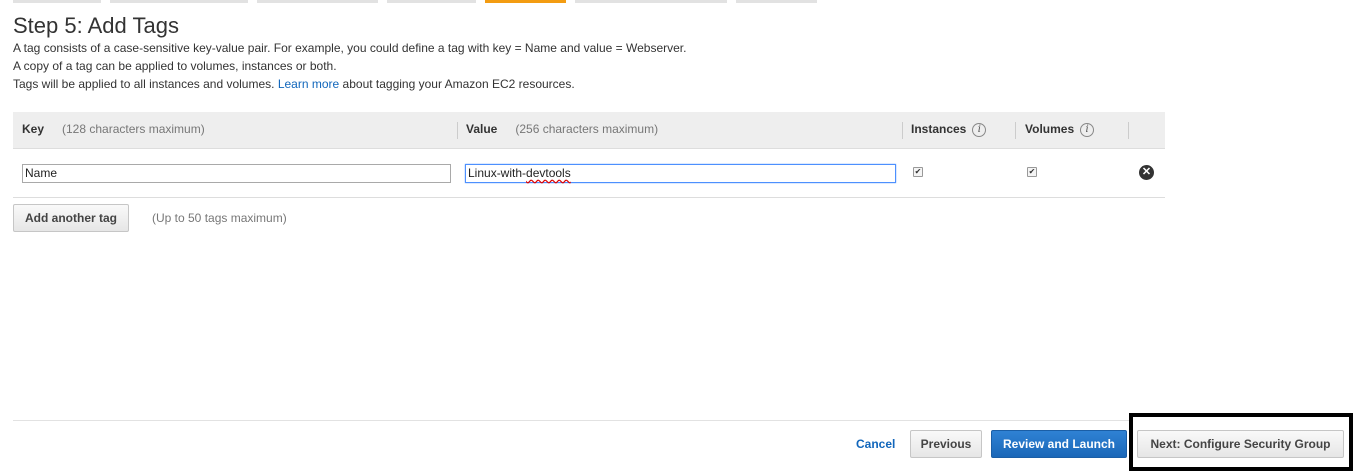 Image resolution: width=1362 pixels, height=474 pixels. Describe the element at coordinates (1241, 442) in the screenshot. I see `highlight-box` at that location.